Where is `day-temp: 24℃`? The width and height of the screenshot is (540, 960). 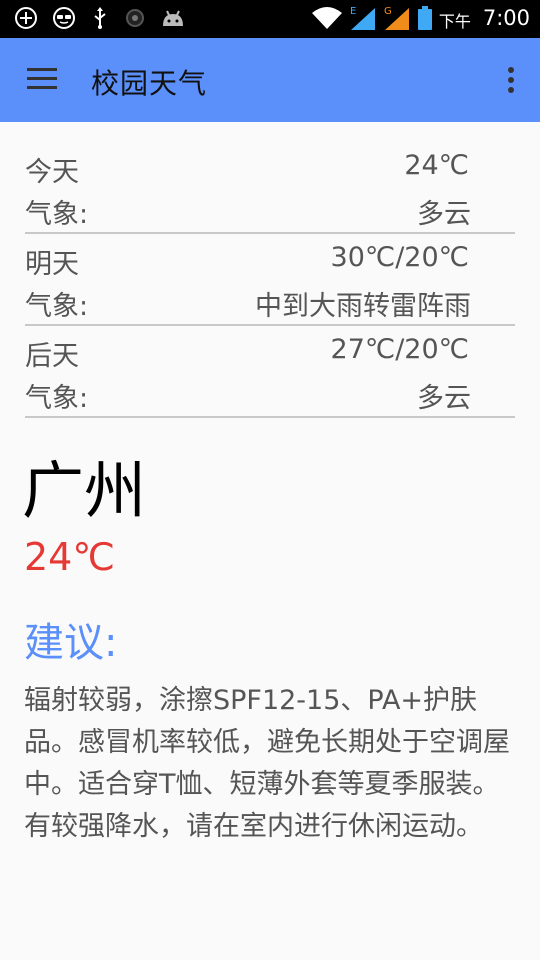 day-temp: 24℃ is located at coordinates (436, 165).